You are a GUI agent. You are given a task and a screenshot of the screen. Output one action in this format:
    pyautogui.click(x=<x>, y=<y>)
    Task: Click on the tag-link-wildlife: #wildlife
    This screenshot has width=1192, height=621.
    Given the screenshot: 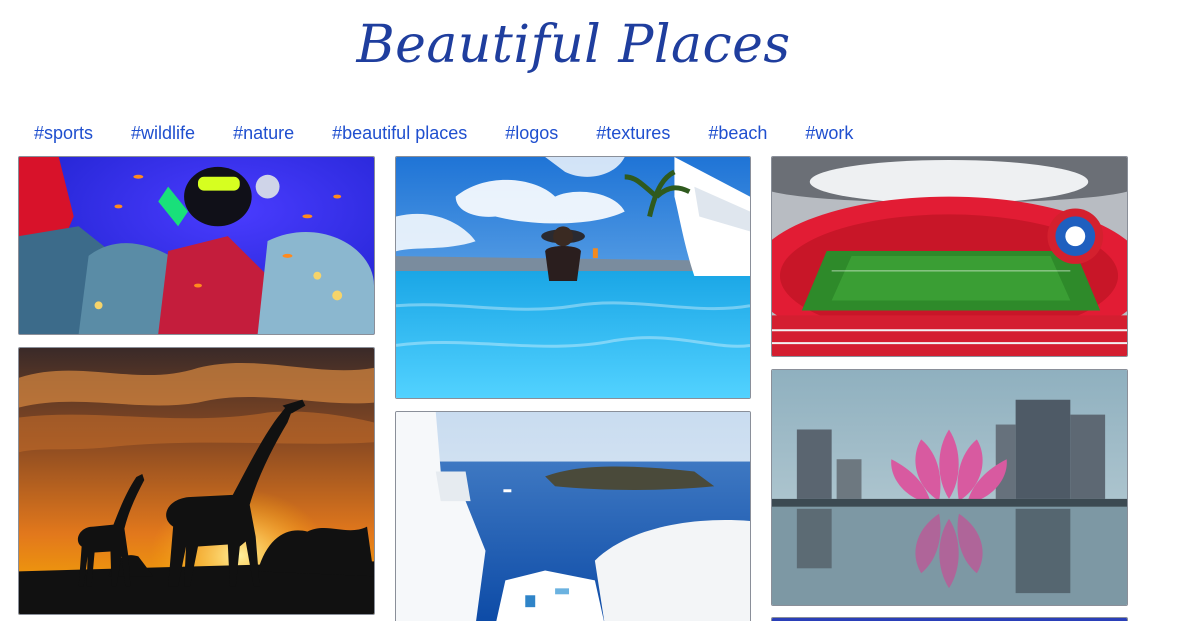 What is the action you would take?
    pyautogui.click(x=163, y=133)
    